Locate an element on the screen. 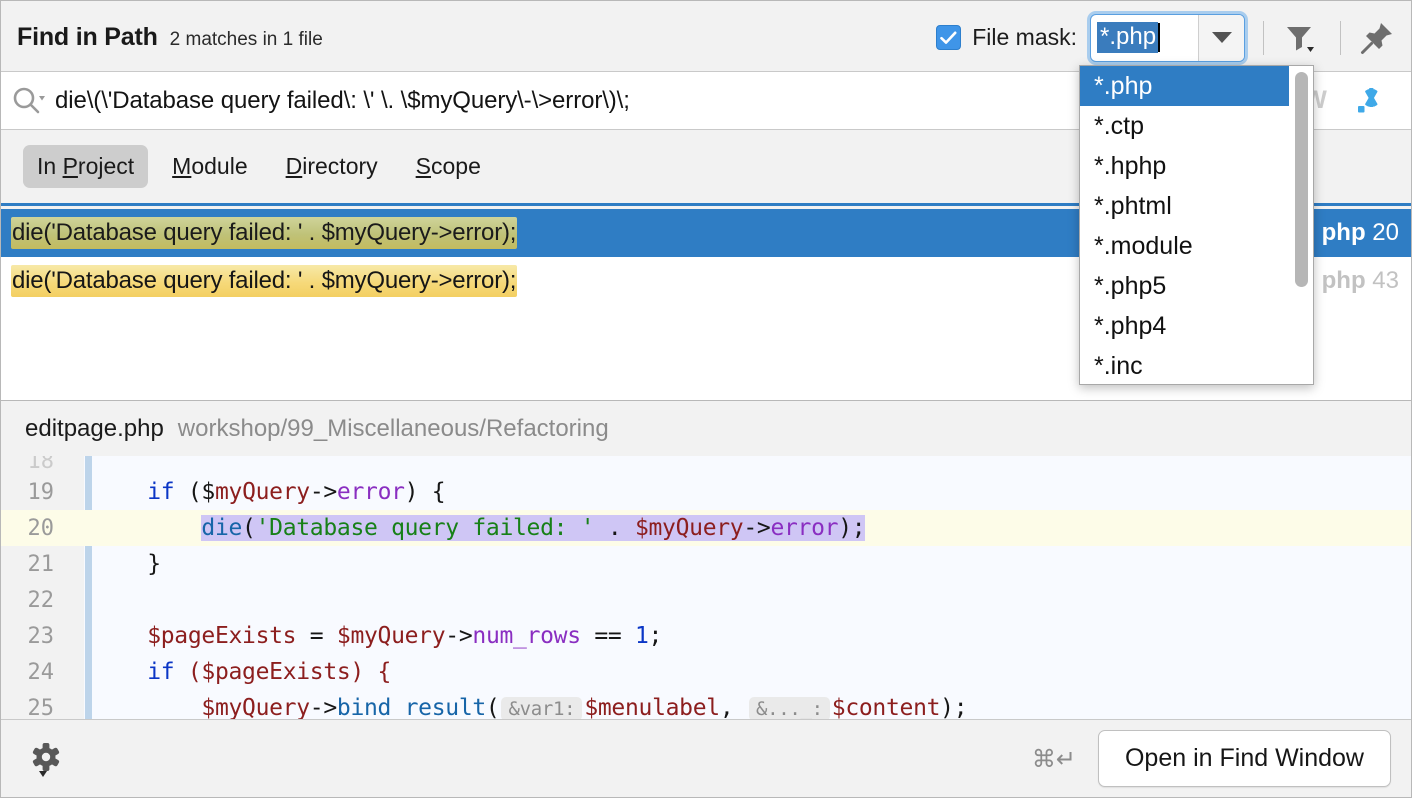 The width and height of the screenshot is (1412, 798). tab-in-project: In Project is located at coordinates (86, 166).